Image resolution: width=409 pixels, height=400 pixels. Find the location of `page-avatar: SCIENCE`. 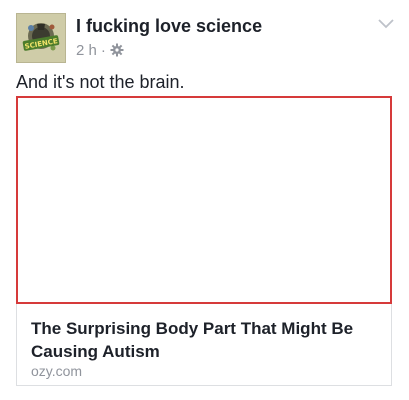

page-avatar: SCIENCE is located at coordinates (41, 38).